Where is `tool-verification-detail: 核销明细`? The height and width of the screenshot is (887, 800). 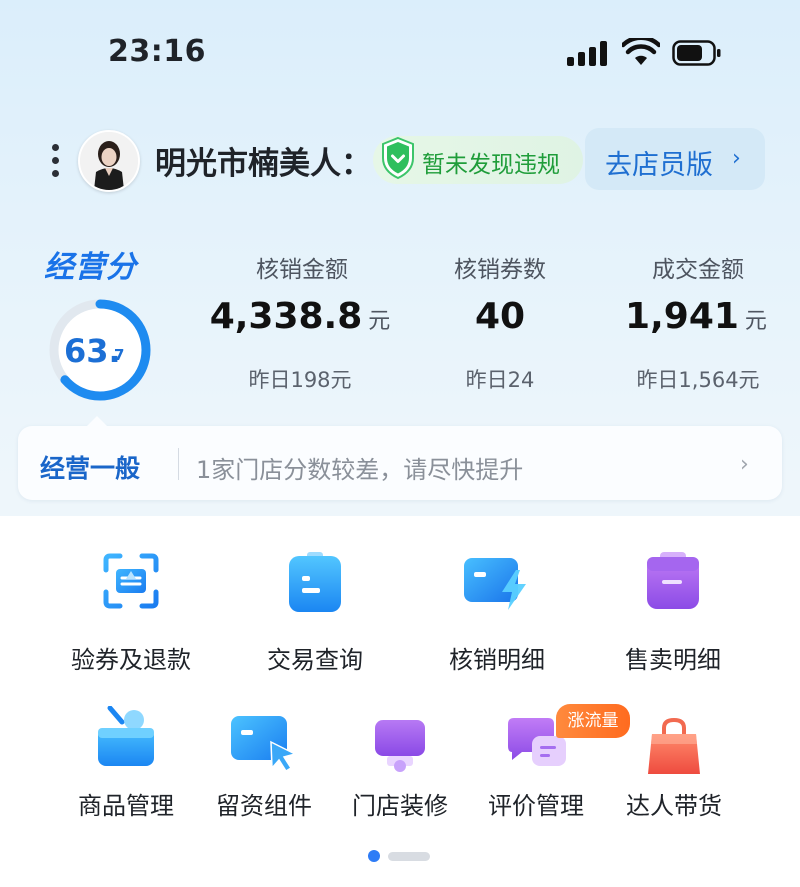 tool-verification-detail: 核销明细 is located at coordinates (497, 617).